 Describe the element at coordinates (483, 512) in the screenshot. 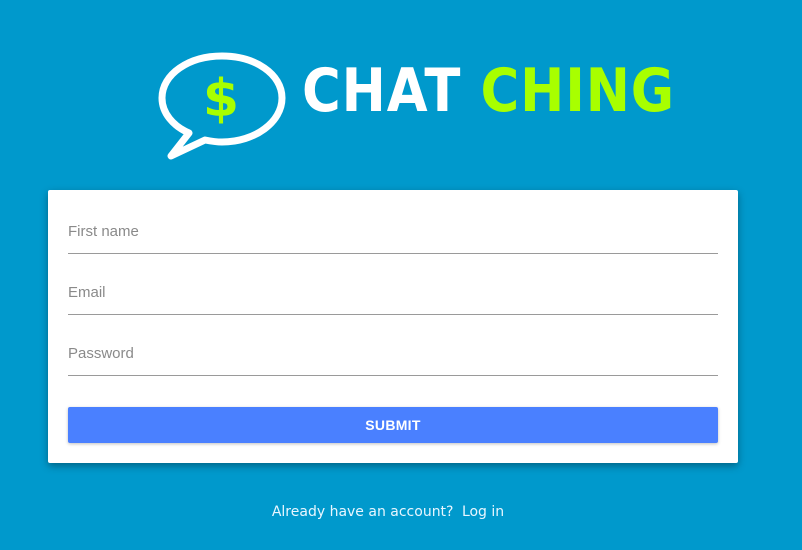

I see `login-link: Log in` at that location.